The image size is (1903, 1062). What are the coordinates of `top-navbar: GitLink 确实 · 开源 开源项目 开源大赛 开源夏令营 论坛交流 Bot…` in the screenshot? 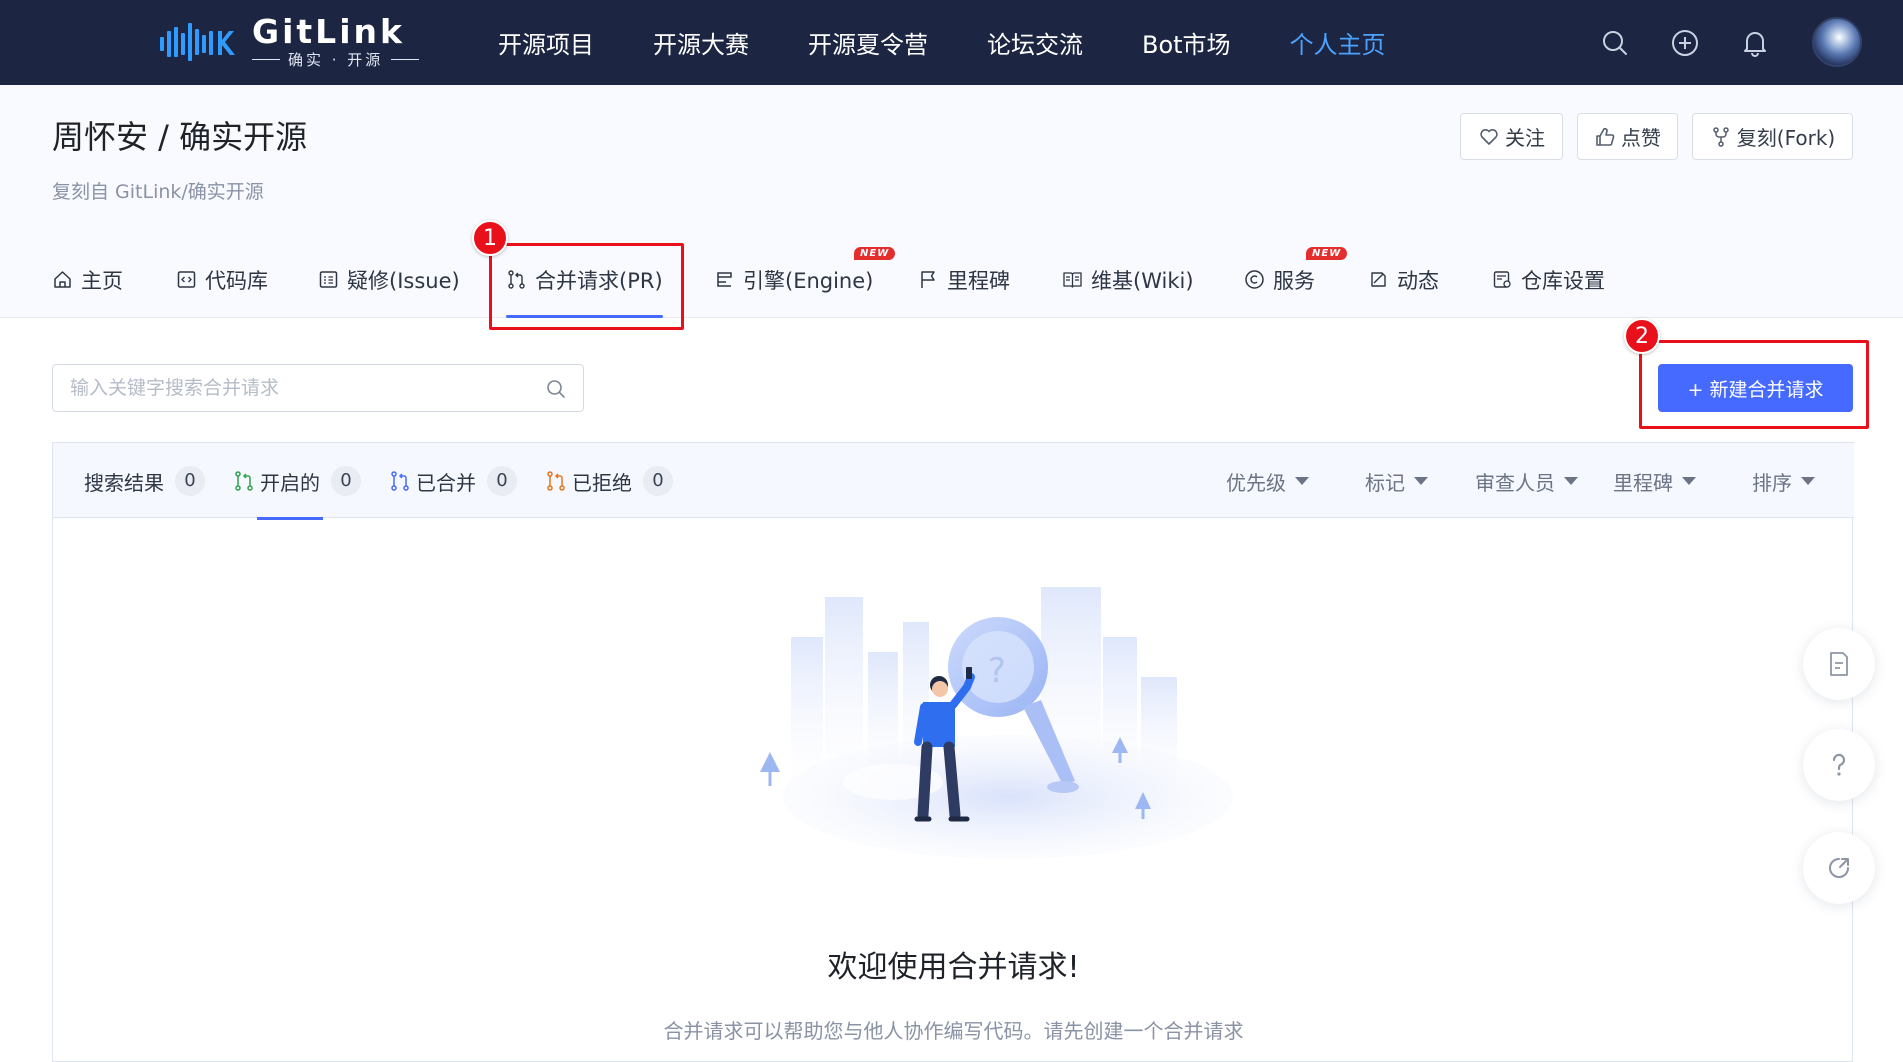 It's located at (951, 42).